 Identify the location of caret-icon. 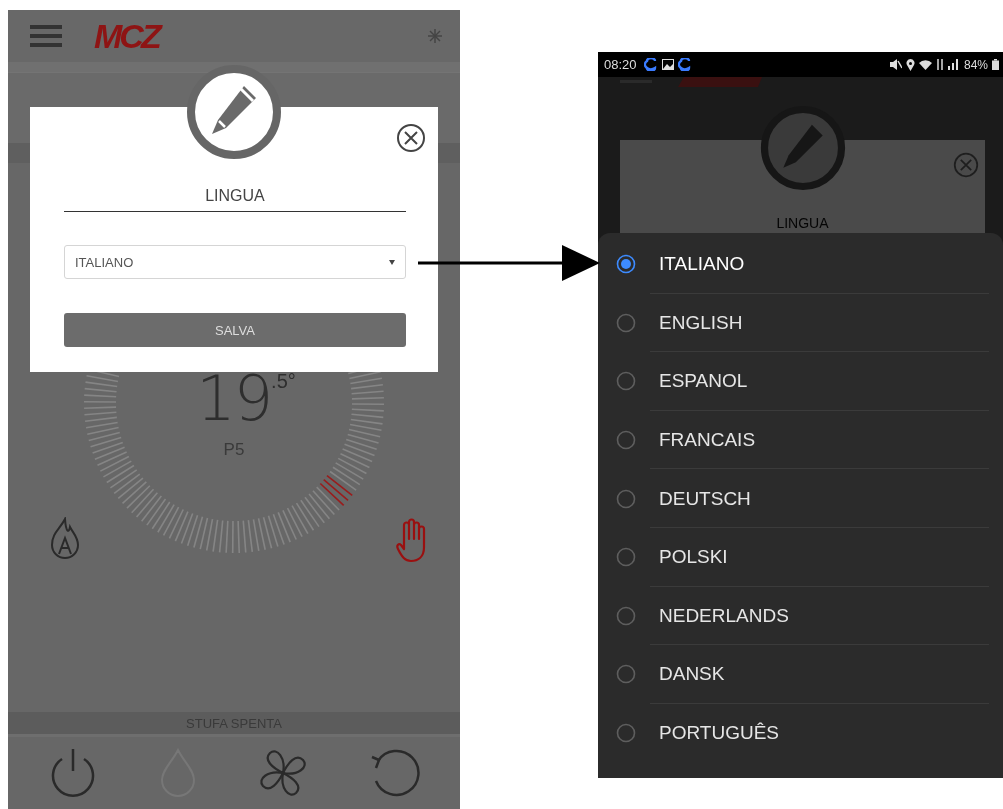
(392, 262).